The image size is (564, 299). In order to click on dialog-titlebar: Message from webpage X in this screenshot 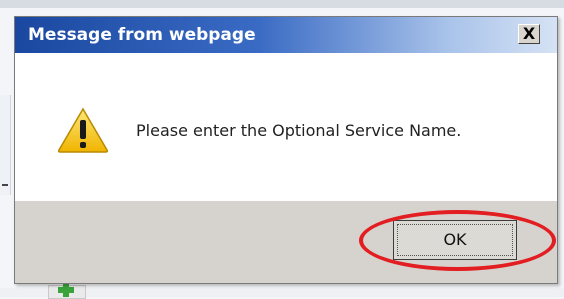, I will do `click(286, 35)`.